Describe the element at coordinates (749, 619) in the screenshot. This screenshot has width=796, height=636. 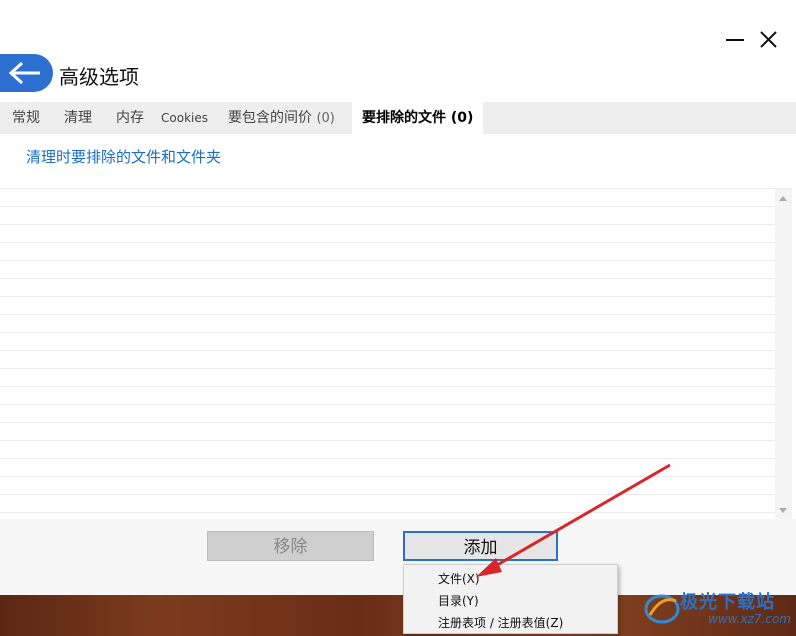
I see `watermark-url: www.xz7.com` at that location.